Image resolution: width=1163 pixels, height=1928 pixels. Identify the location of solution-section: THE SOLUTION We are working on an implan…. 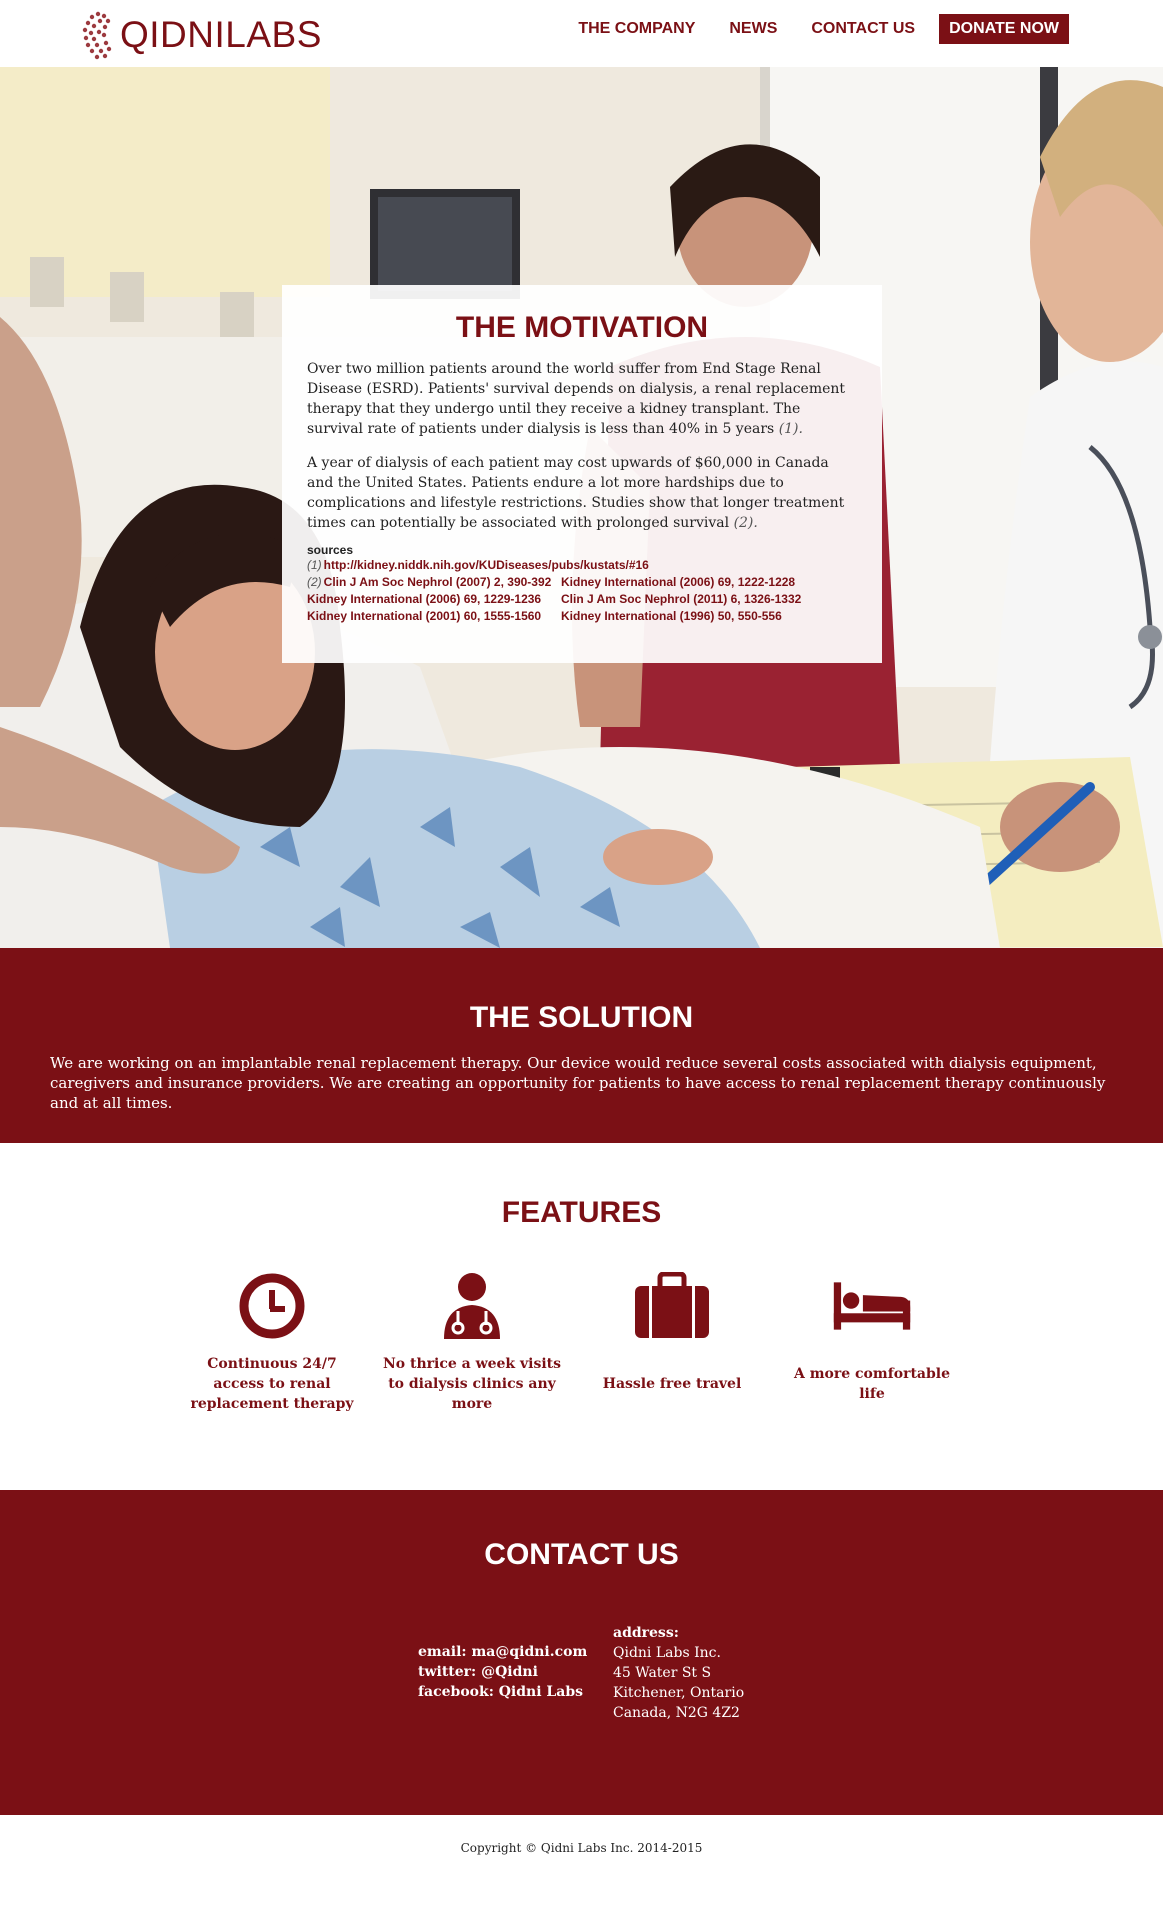
(581, 1045).